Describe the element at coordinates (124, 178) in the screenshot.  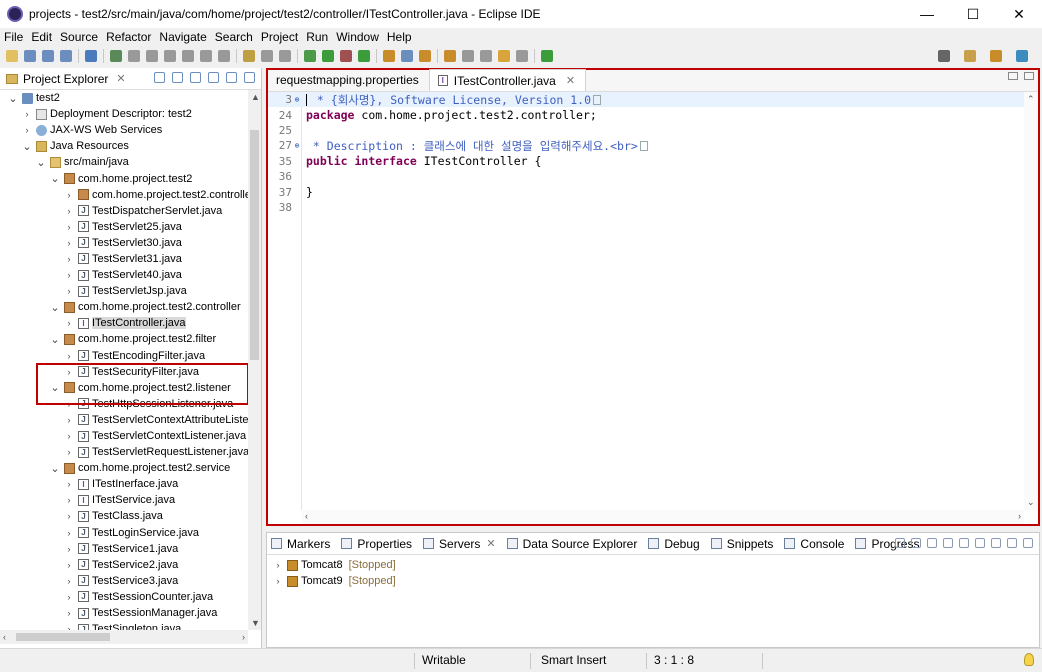
I see `tree-item: ⌄ com.home.project.test2` at that location.